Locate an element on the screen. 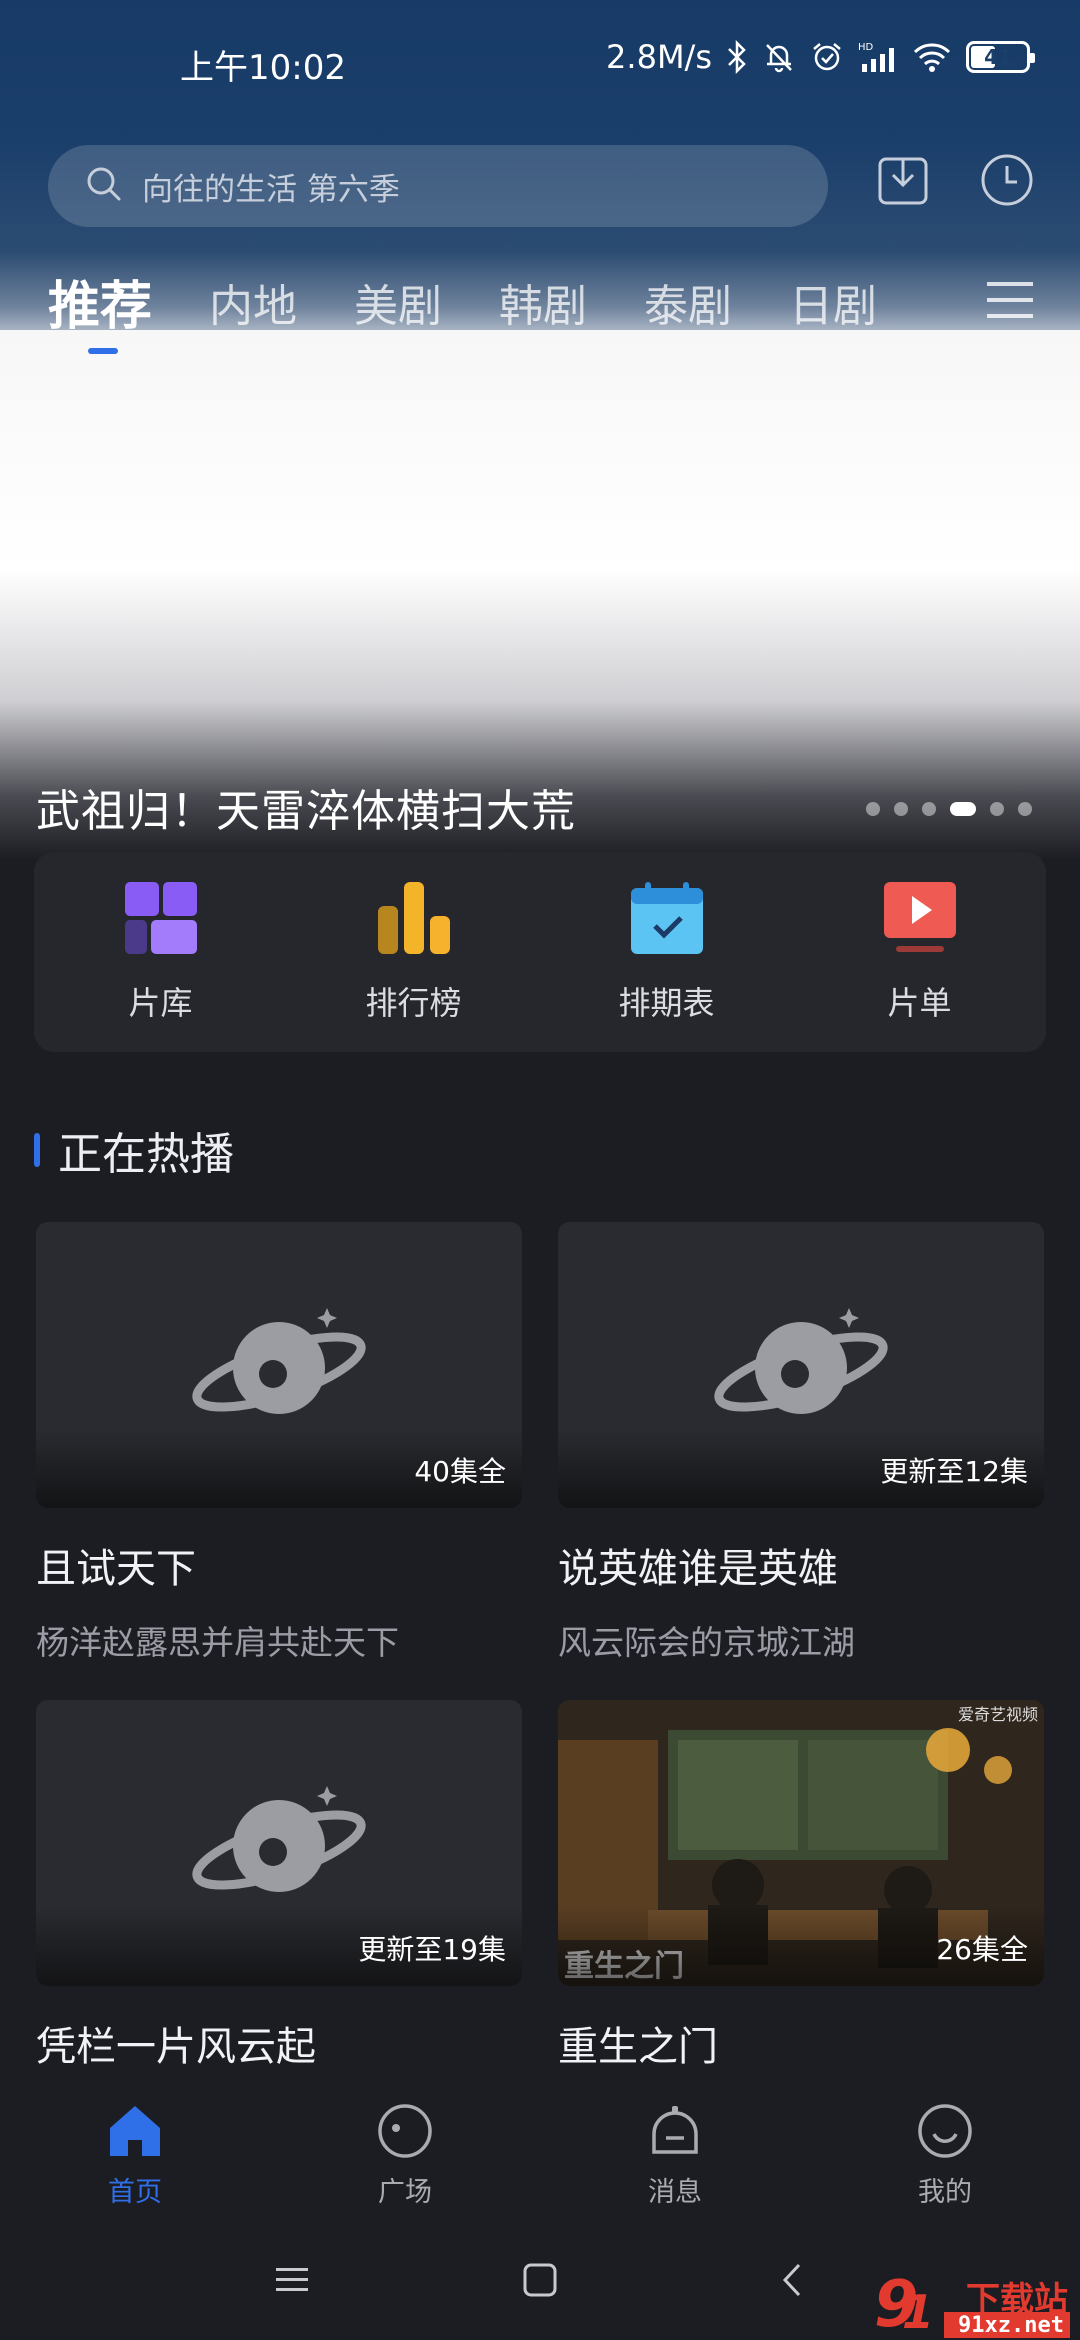 The height and width of the screenshot is (2340, 1080). tab-mainland: 内地 is located at coordinates (253, 307).